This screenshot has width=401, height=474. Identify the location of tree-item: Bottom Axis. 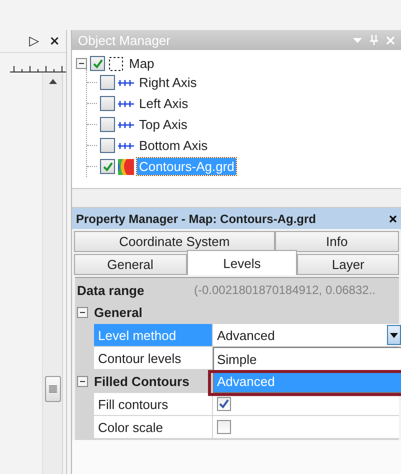
(173, 145).